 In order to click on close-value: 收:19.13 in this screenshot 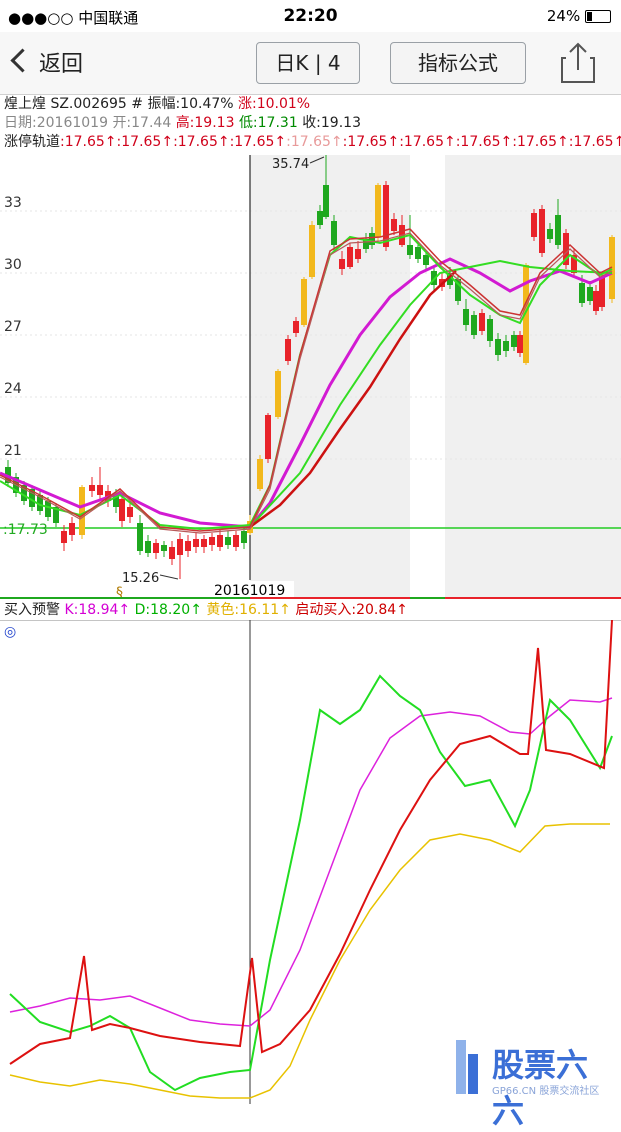, I will do `click(331, 123)`.